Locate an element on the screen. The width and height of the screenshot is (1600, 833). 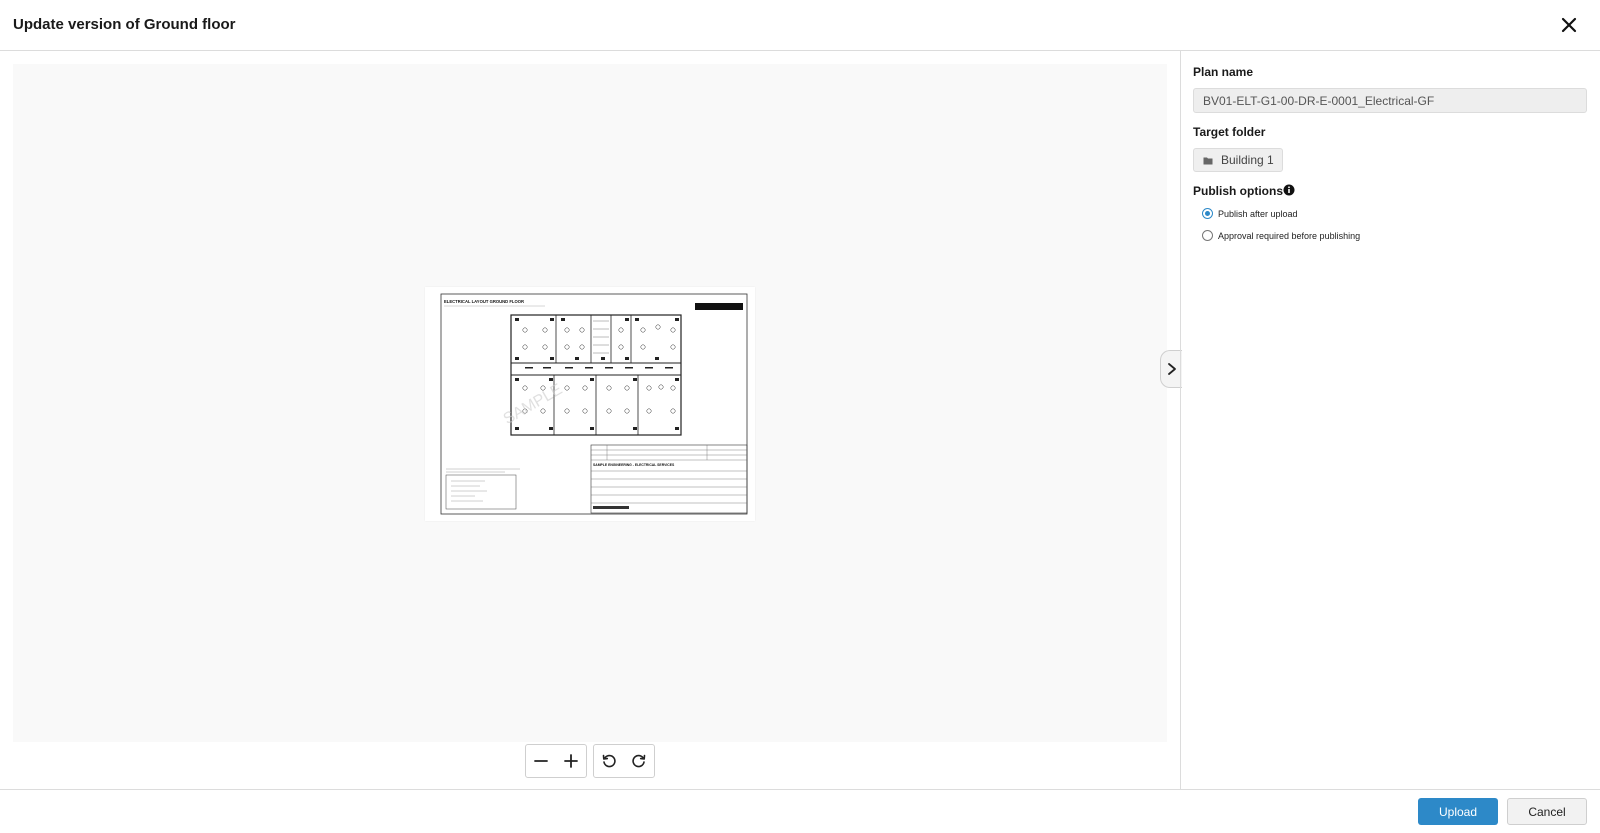
rotate-left-icon is located at coordinates (609, 761).